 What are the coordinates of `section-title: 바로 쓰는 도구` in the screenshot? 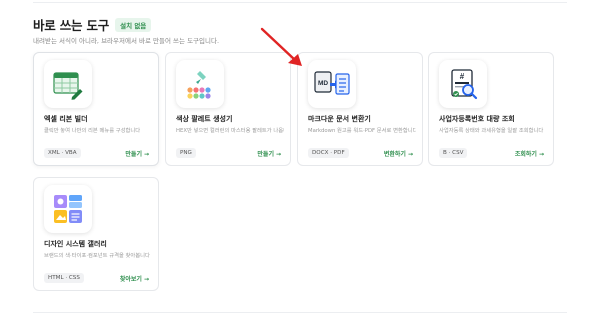 It's located at (71, 25).